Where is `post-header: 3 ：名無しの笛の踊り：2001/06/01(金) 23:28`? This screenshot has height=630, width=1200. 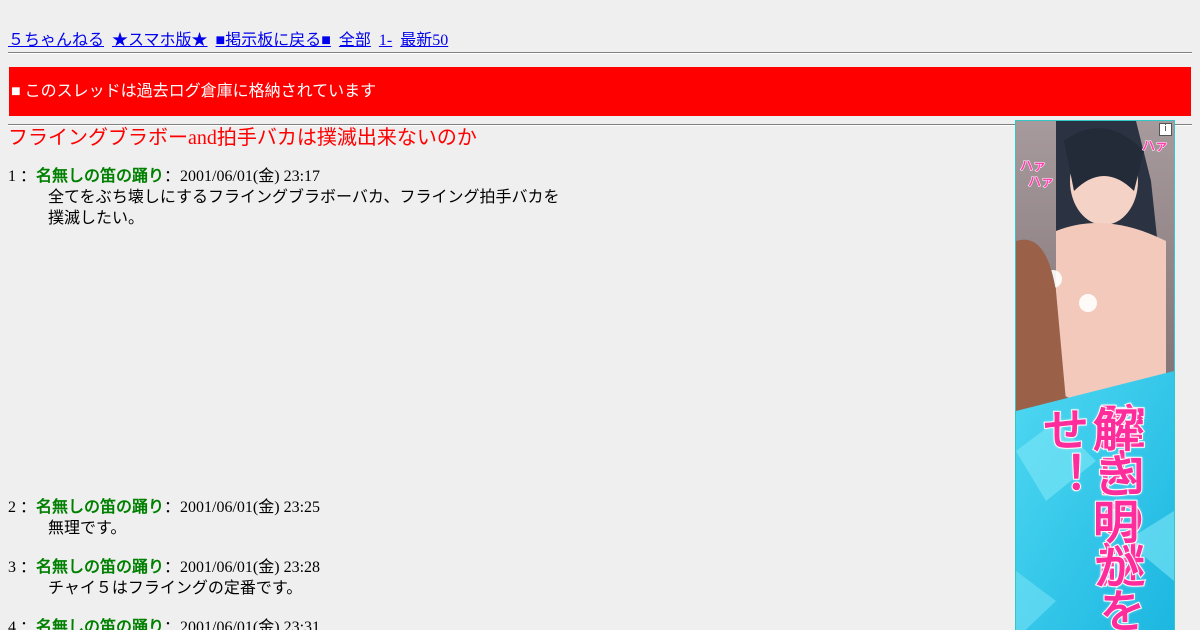 post-header: 3 ：名無しの笛の踊り：2001/06/01(金) 23:28 is located at coordinates (164, 567).